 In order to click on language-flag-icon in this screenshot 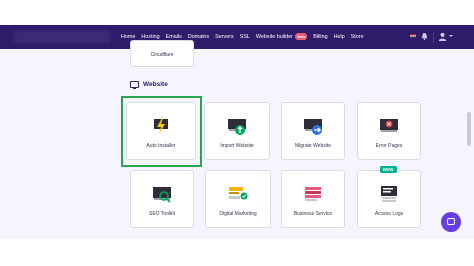, I will do `click(413, 36)`.